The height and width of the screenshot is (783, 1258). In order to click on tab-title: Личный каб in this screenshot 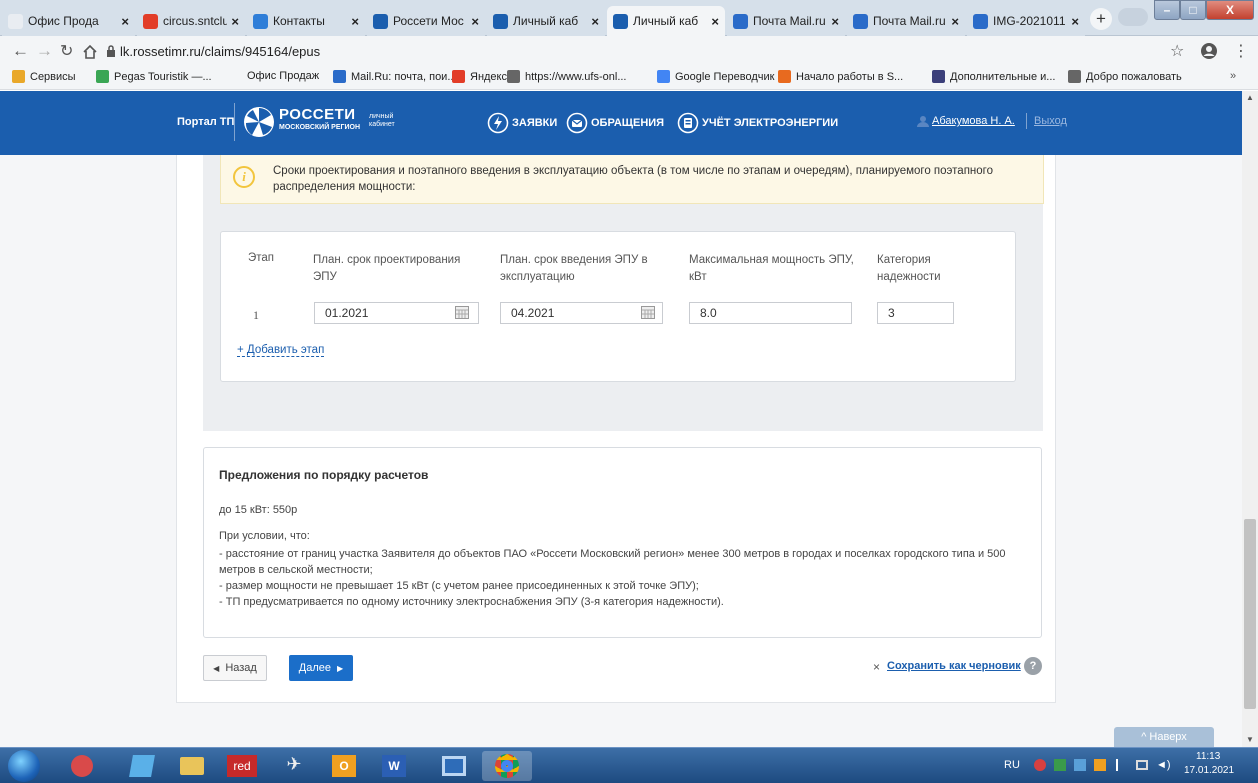, I will do `click(546, 21)`.